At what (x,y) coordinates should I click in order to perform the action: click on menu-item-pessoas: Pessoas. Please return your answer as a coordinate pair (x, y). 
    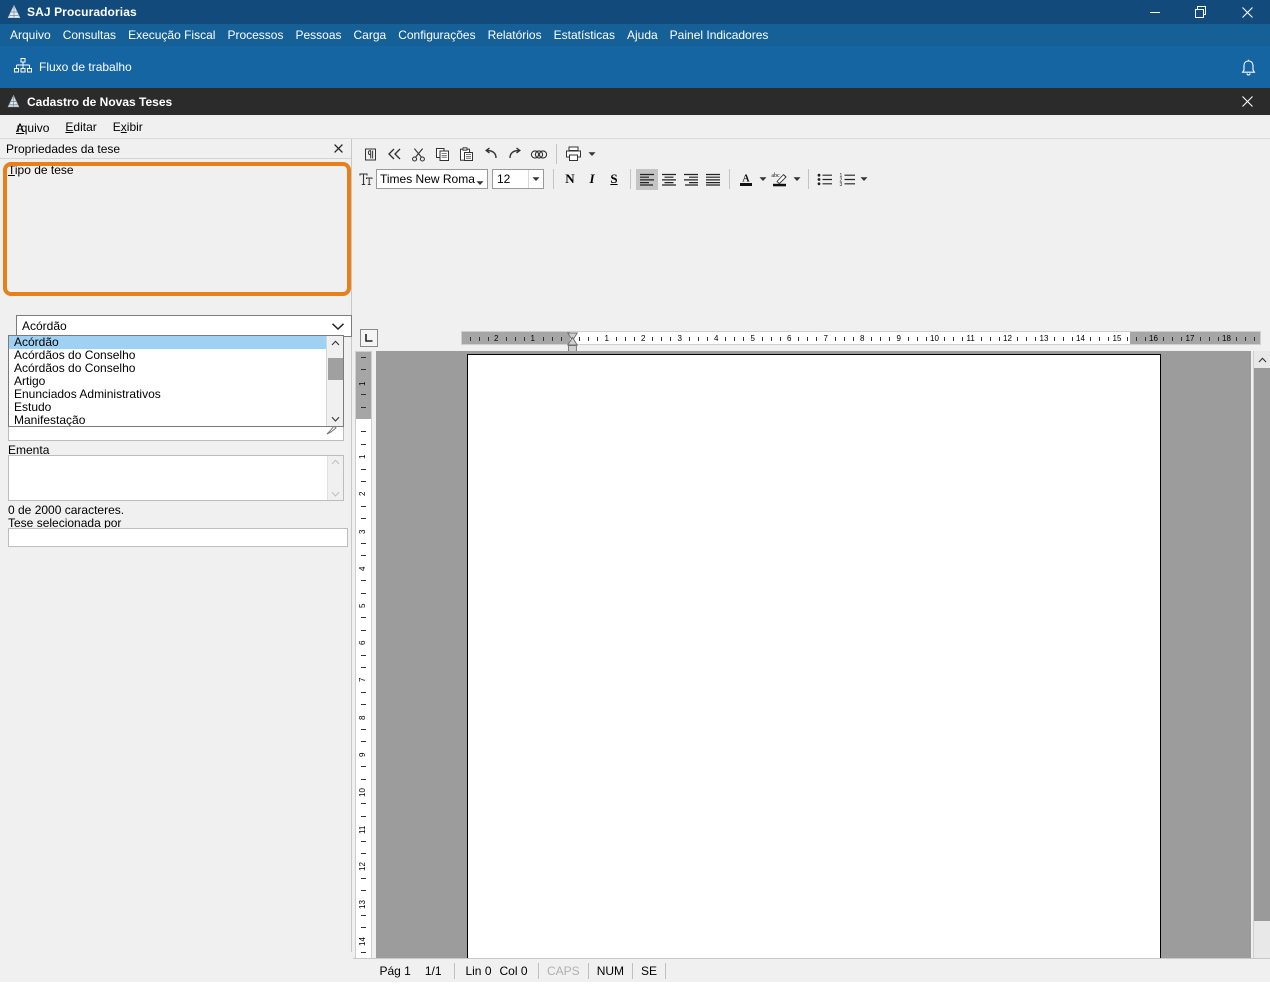
    Looking at the image, I should click on (318, 35).